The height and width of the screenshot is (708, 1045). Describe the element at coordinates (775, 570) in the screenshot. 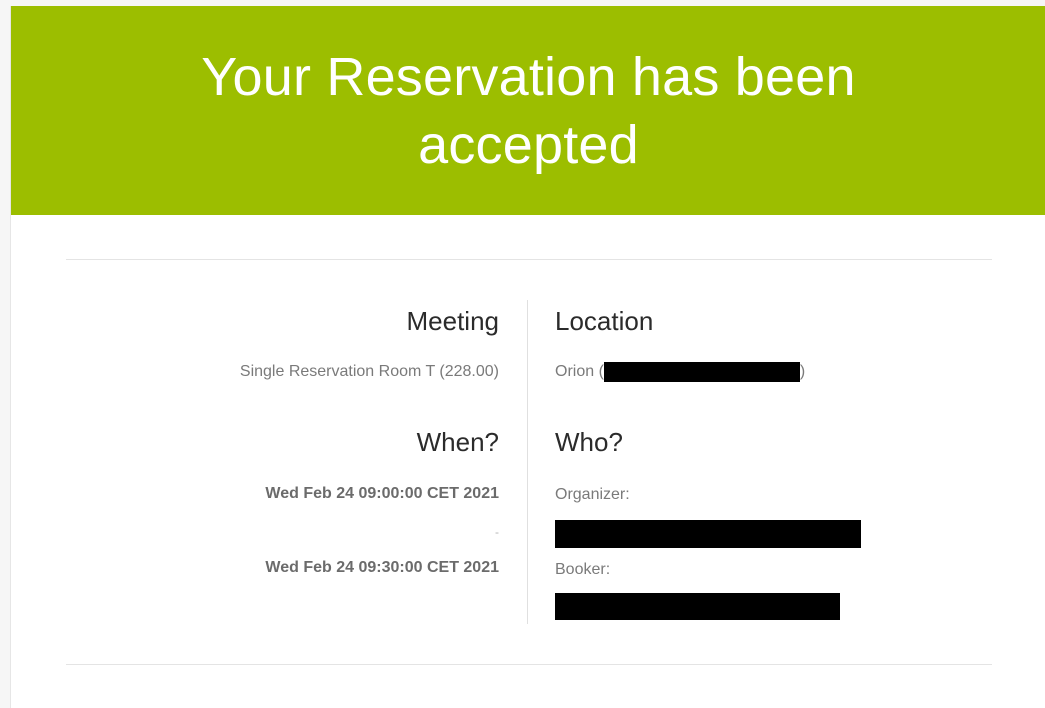

I see `booker-label-block: Booker:` at that location.